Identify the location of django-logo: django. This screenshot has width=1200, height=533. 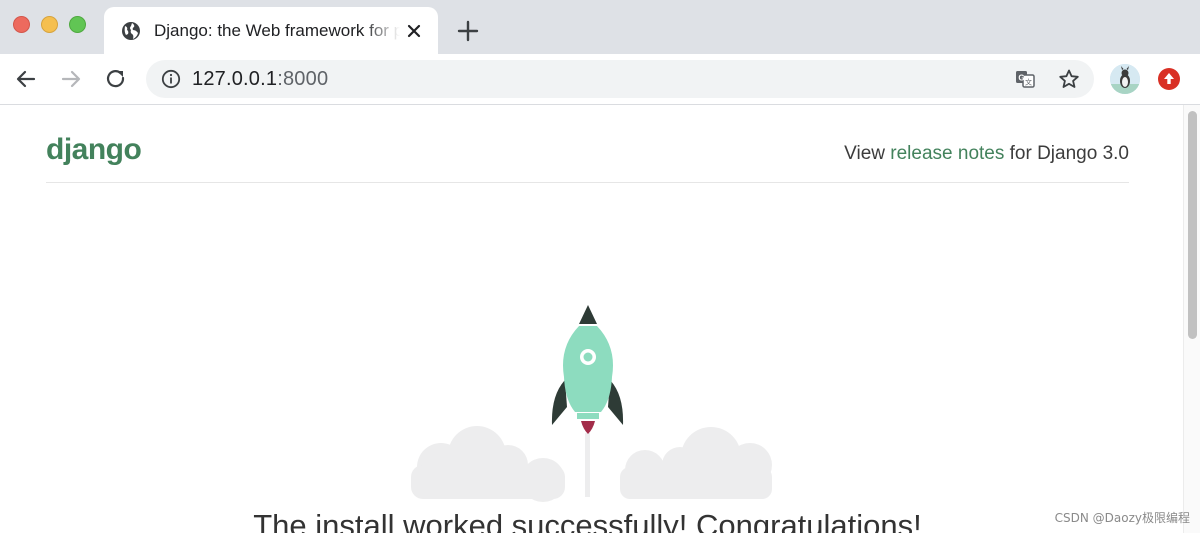
(94, 150).